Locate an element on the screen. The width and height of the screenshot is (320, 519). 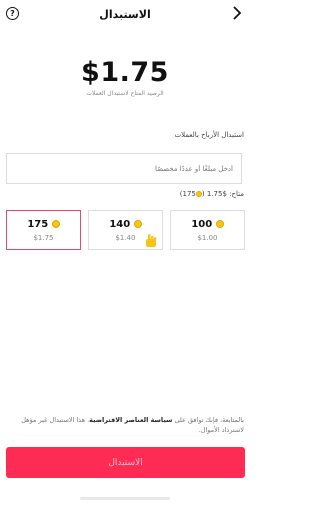
package-card-100: 100 $1.00 is located at coordinates (207, 230).